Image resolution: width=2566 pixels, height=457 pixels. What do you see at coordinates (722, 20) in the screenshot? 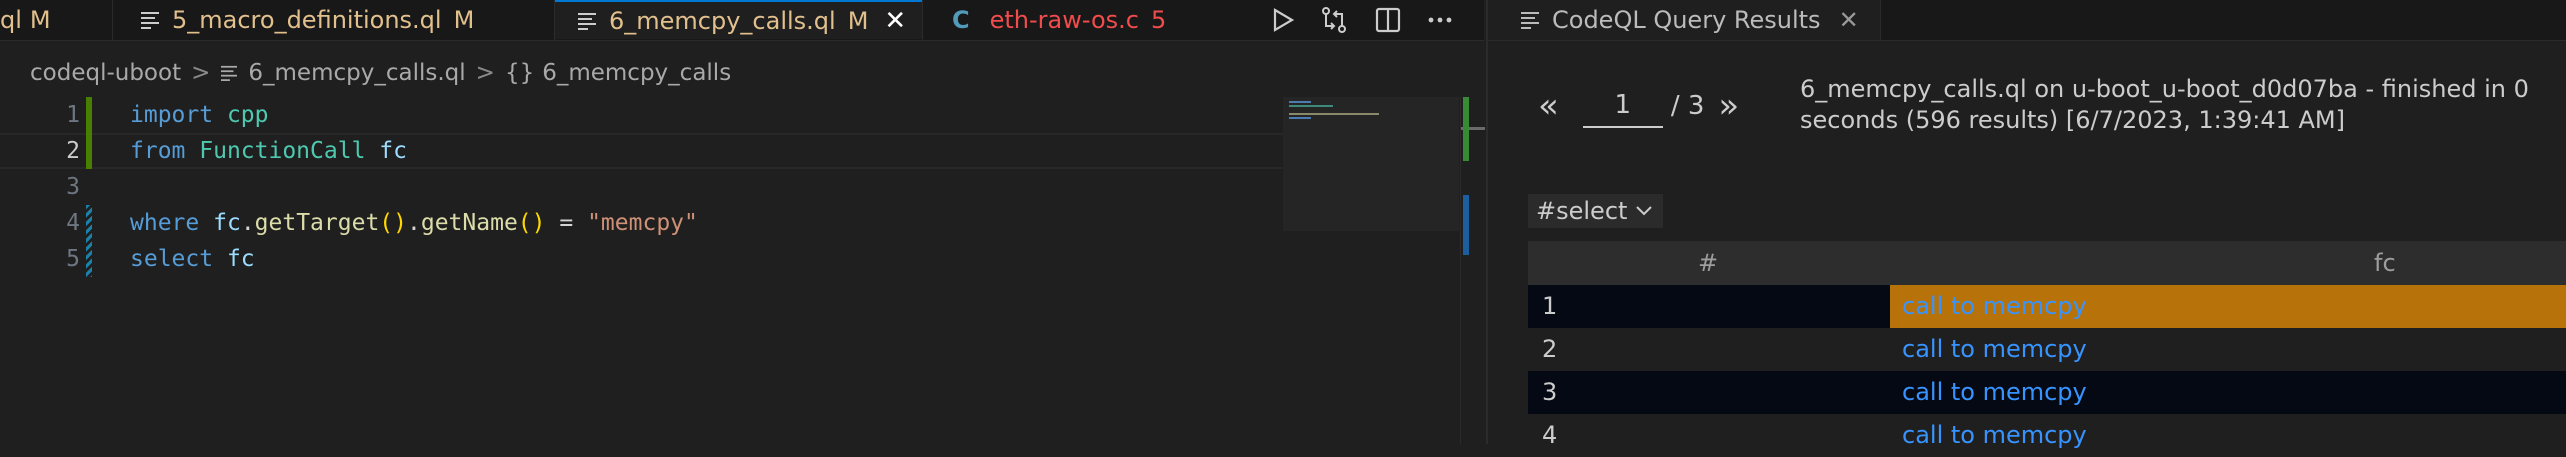
I see `tab-label: 6_memcpy_calls.ql` at bounding box center [722, 20].